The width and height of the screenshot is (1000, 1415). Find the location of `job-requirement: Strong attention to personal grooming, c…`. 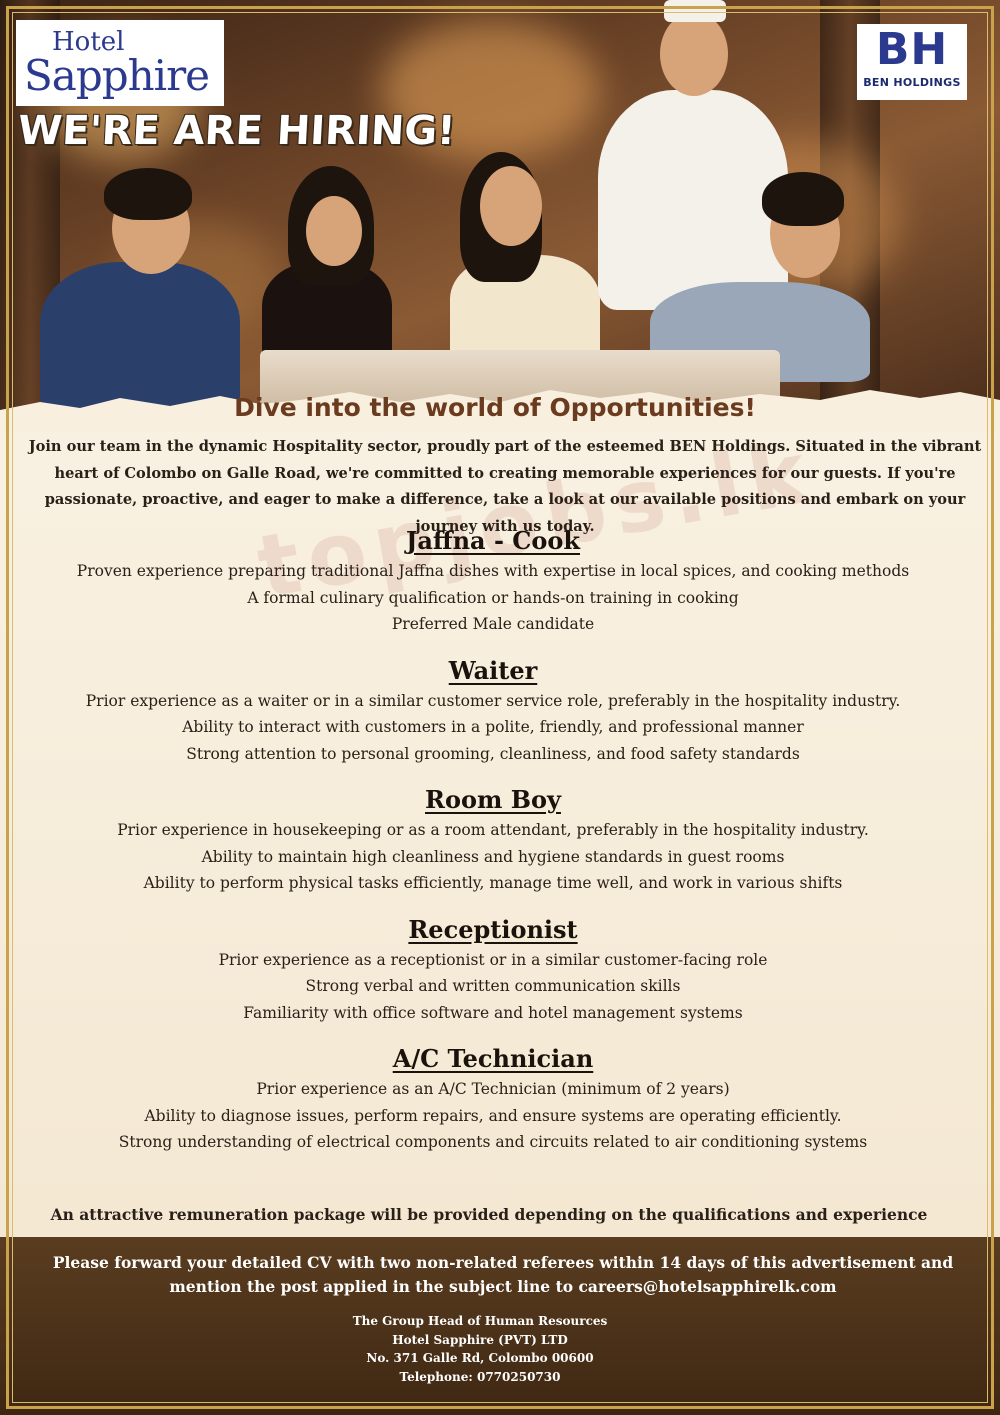

job-requirement: Strong attention to personal grooming, c… is located at coordinates (493, 753).